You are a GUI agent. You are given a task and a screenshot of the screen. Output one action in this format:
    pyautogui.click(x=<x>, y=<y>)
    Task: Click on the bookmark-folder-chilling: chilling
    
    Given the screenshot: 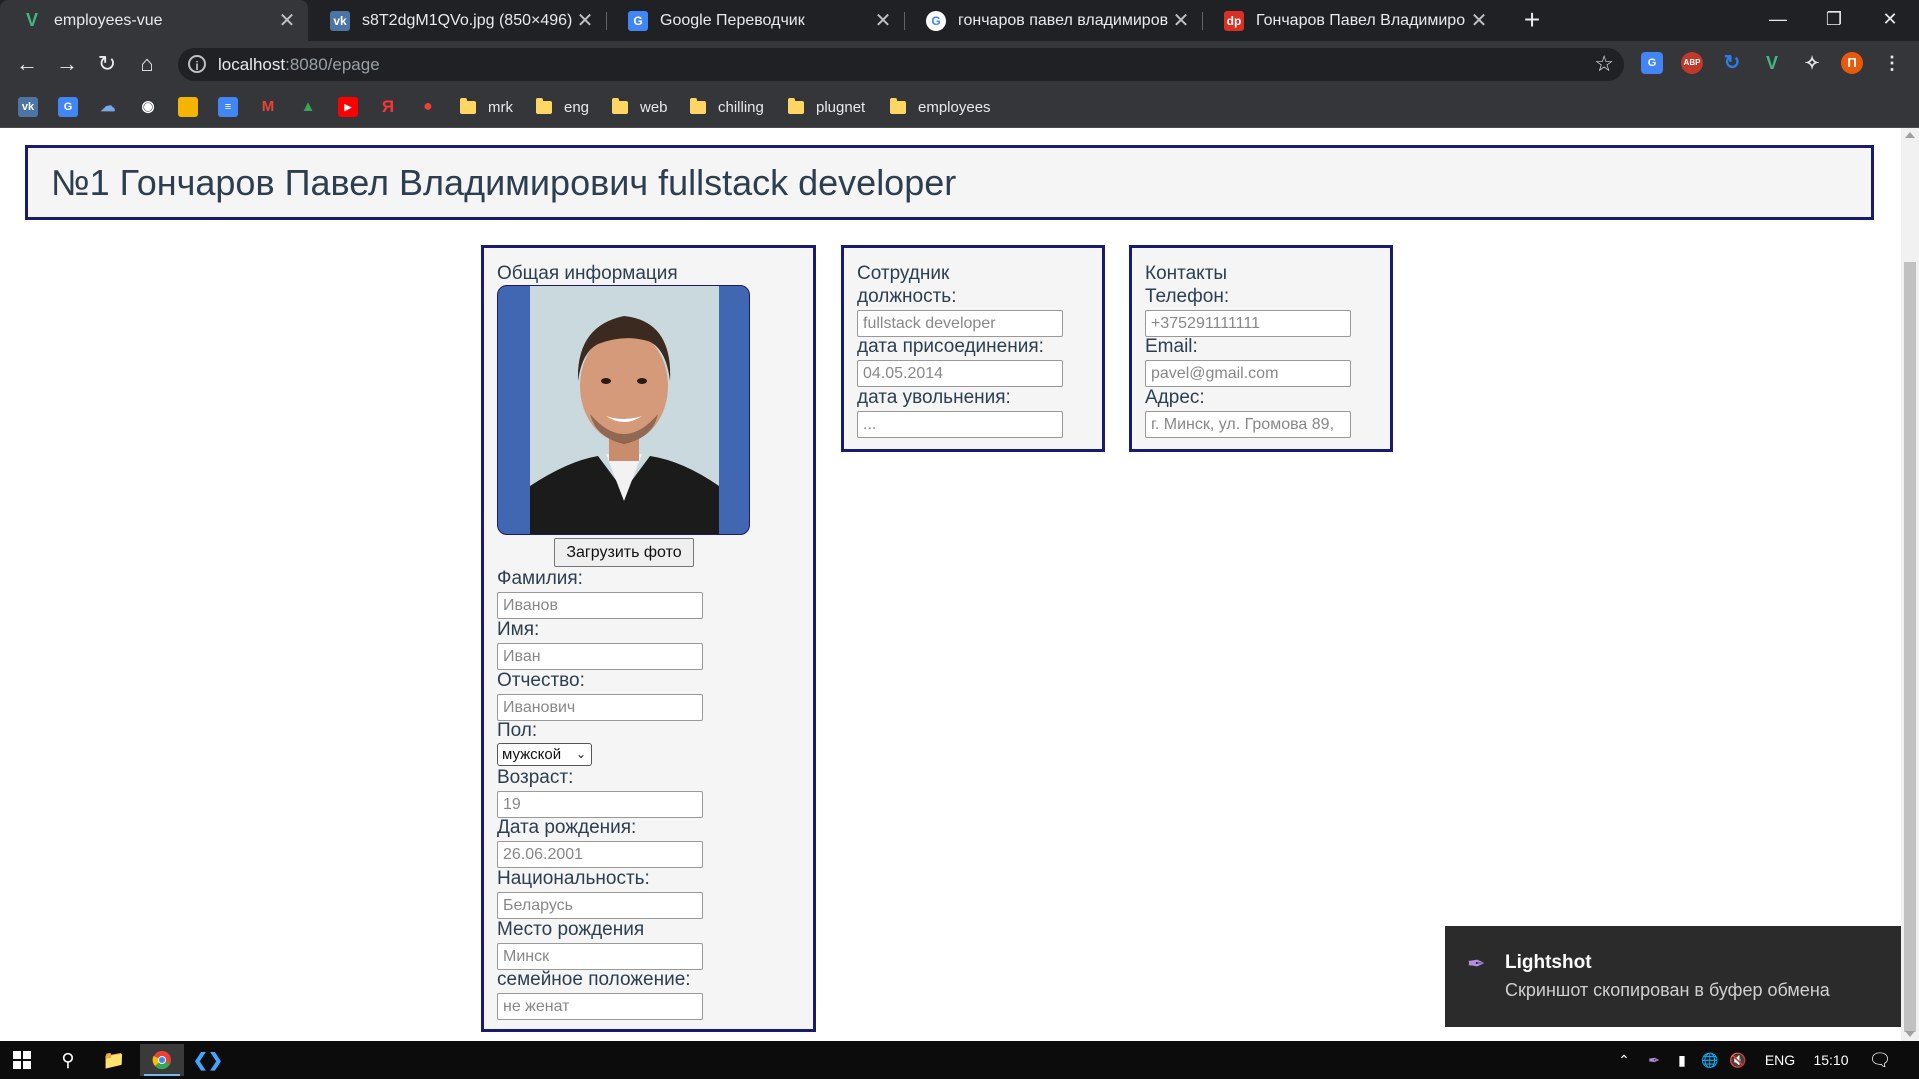 What is the action you would take?
    pyautogui.click(x=727, y=107)
    